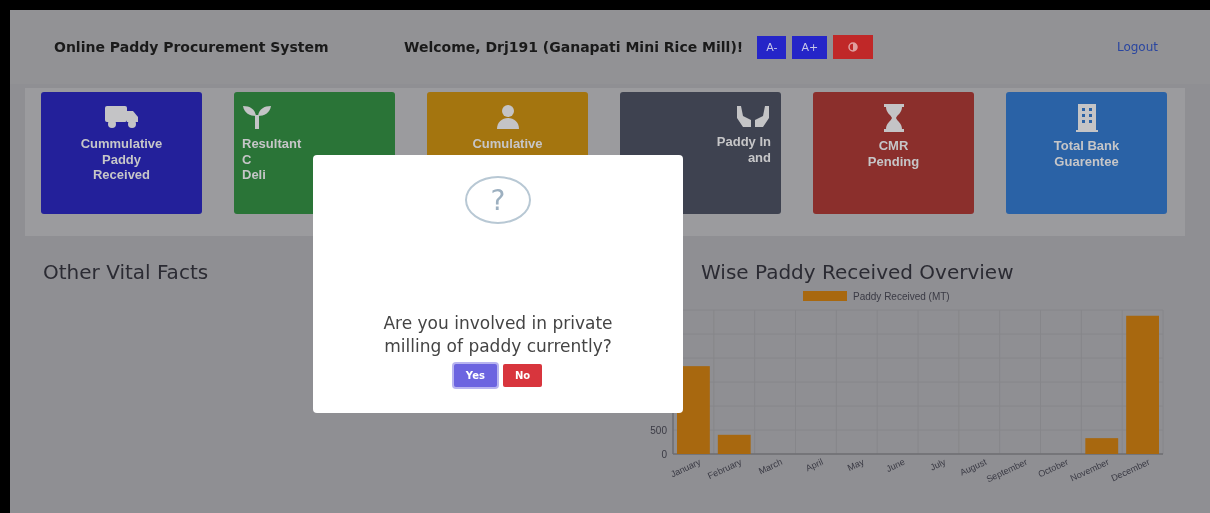 The image size is (1210, 513). I want to click on x-tick-label: March, so click(770, 466).